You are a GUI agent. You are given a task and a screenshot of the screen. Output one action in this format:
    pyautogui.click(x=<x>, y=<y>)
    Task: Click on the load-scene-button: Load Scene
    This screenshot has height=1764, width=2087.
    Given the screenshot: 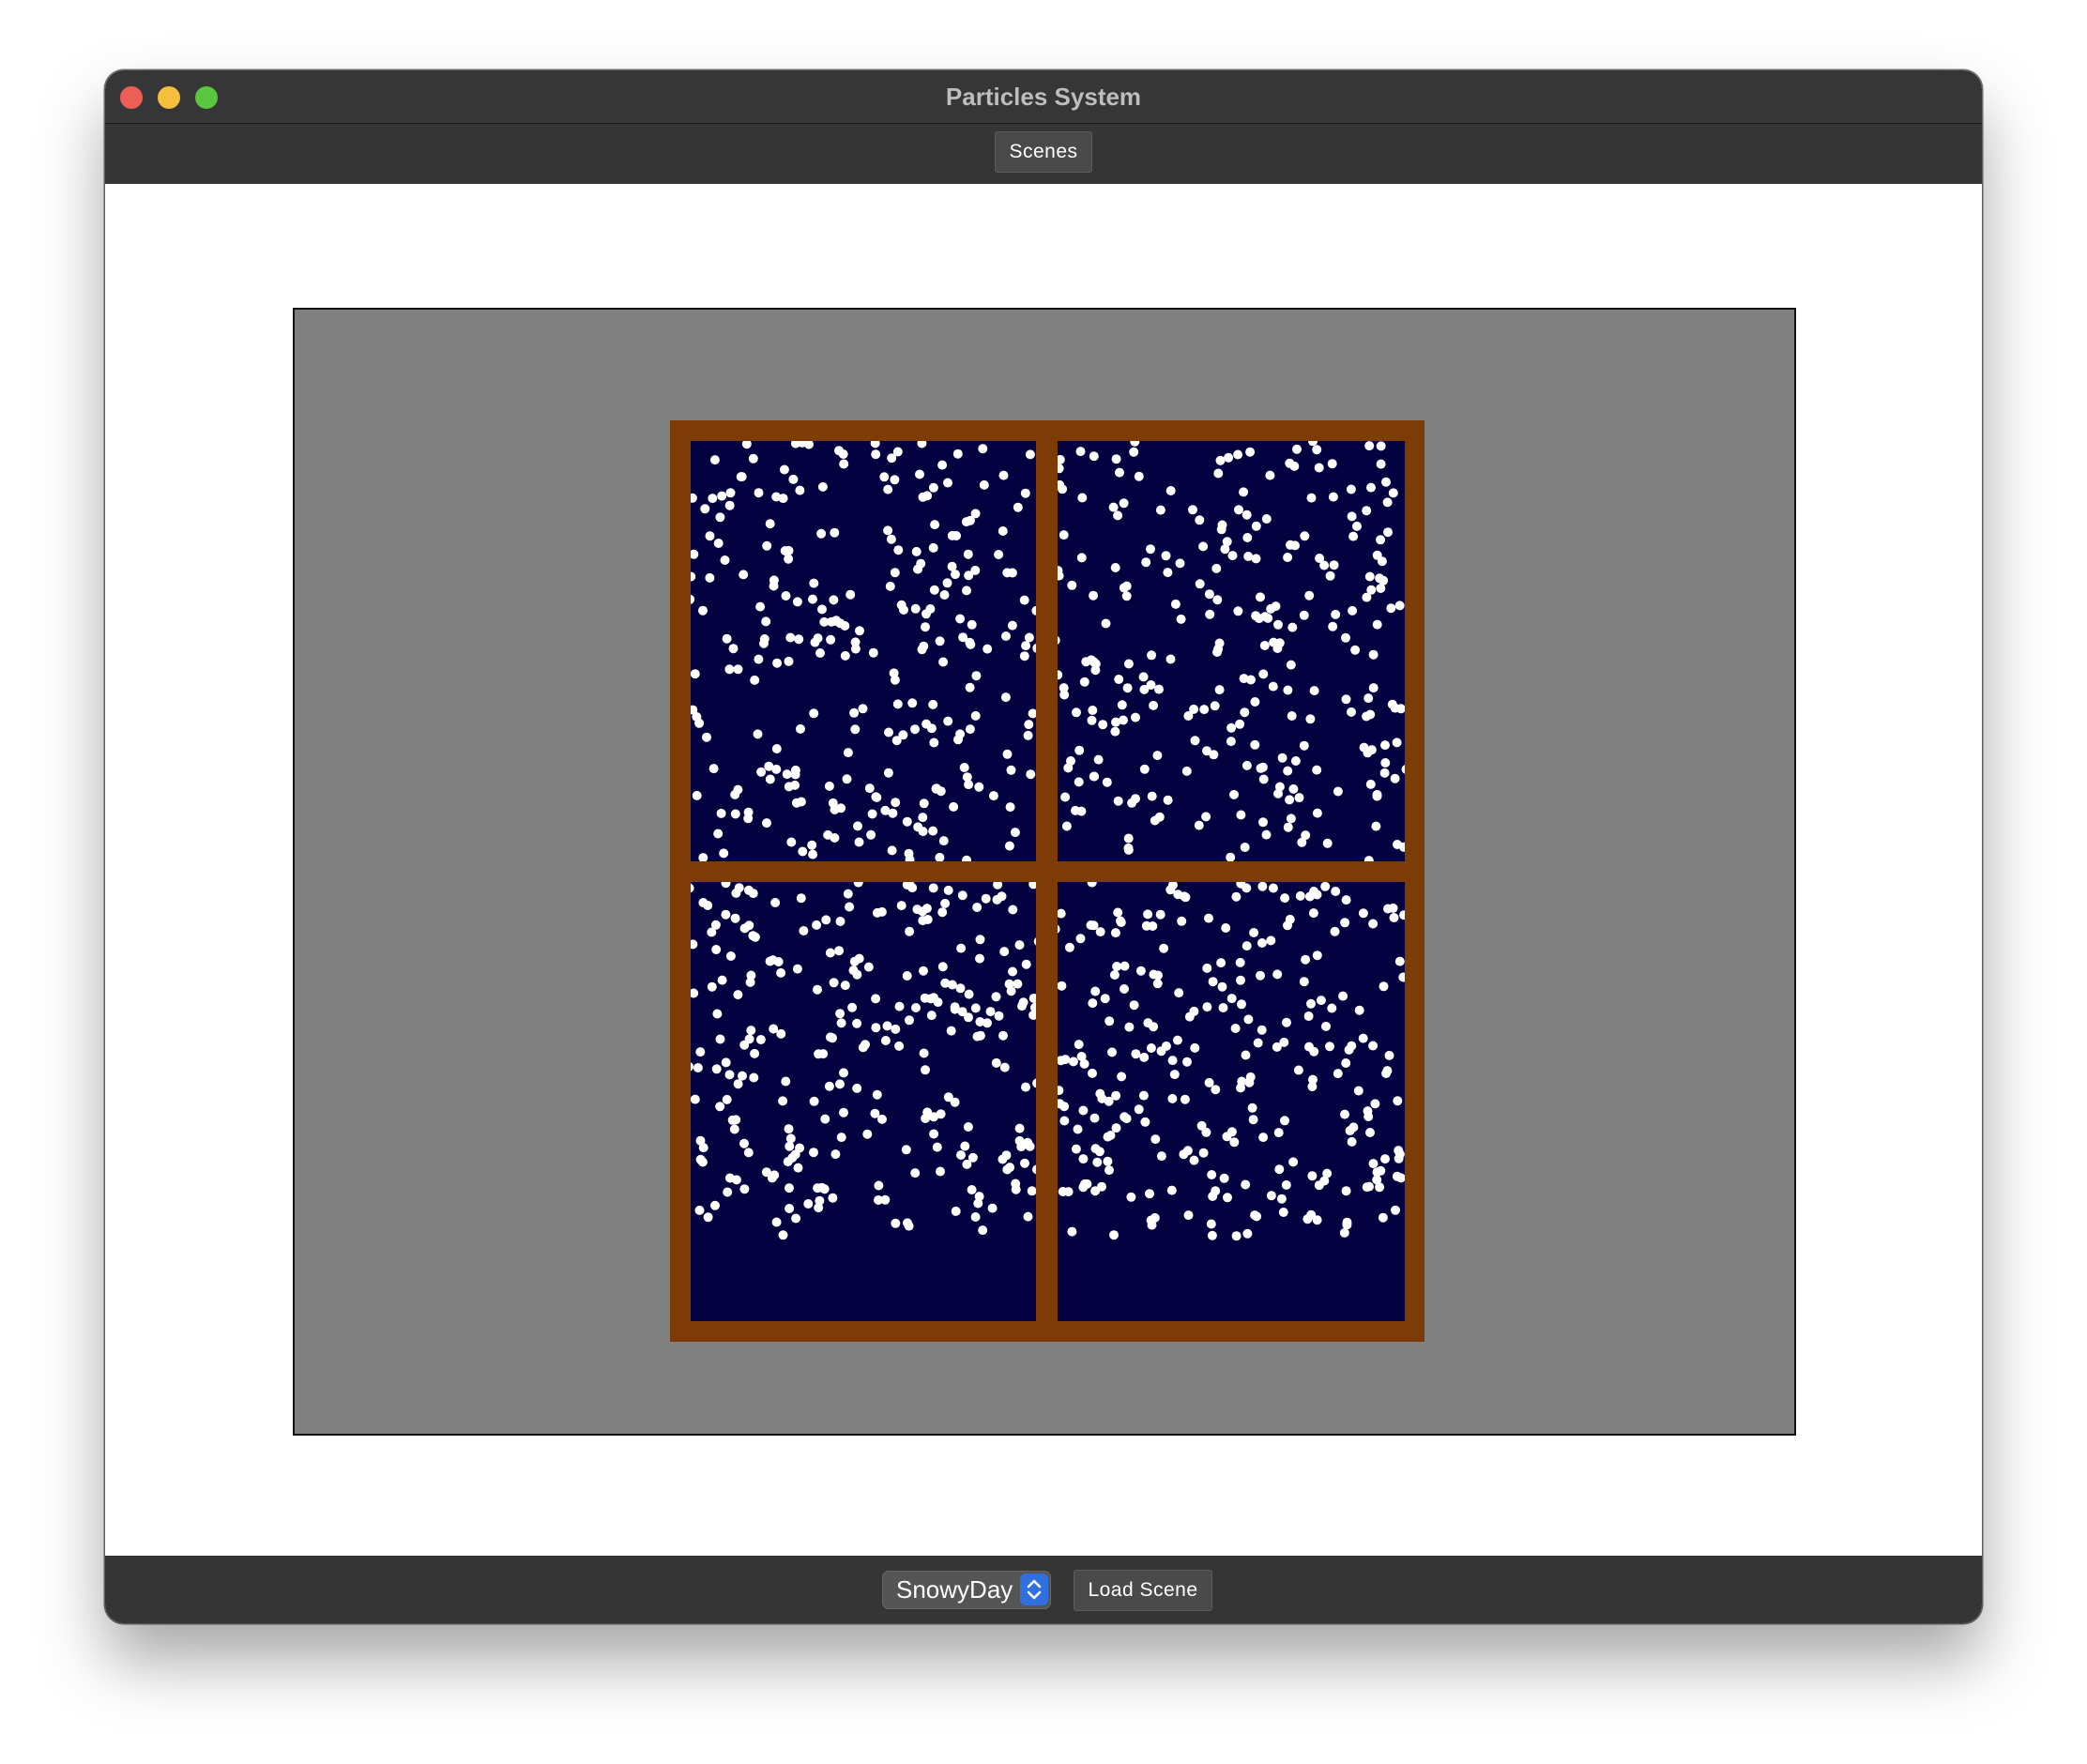 What is the action you would take?
    pyautogui.click(x=1143, y=1590)
    